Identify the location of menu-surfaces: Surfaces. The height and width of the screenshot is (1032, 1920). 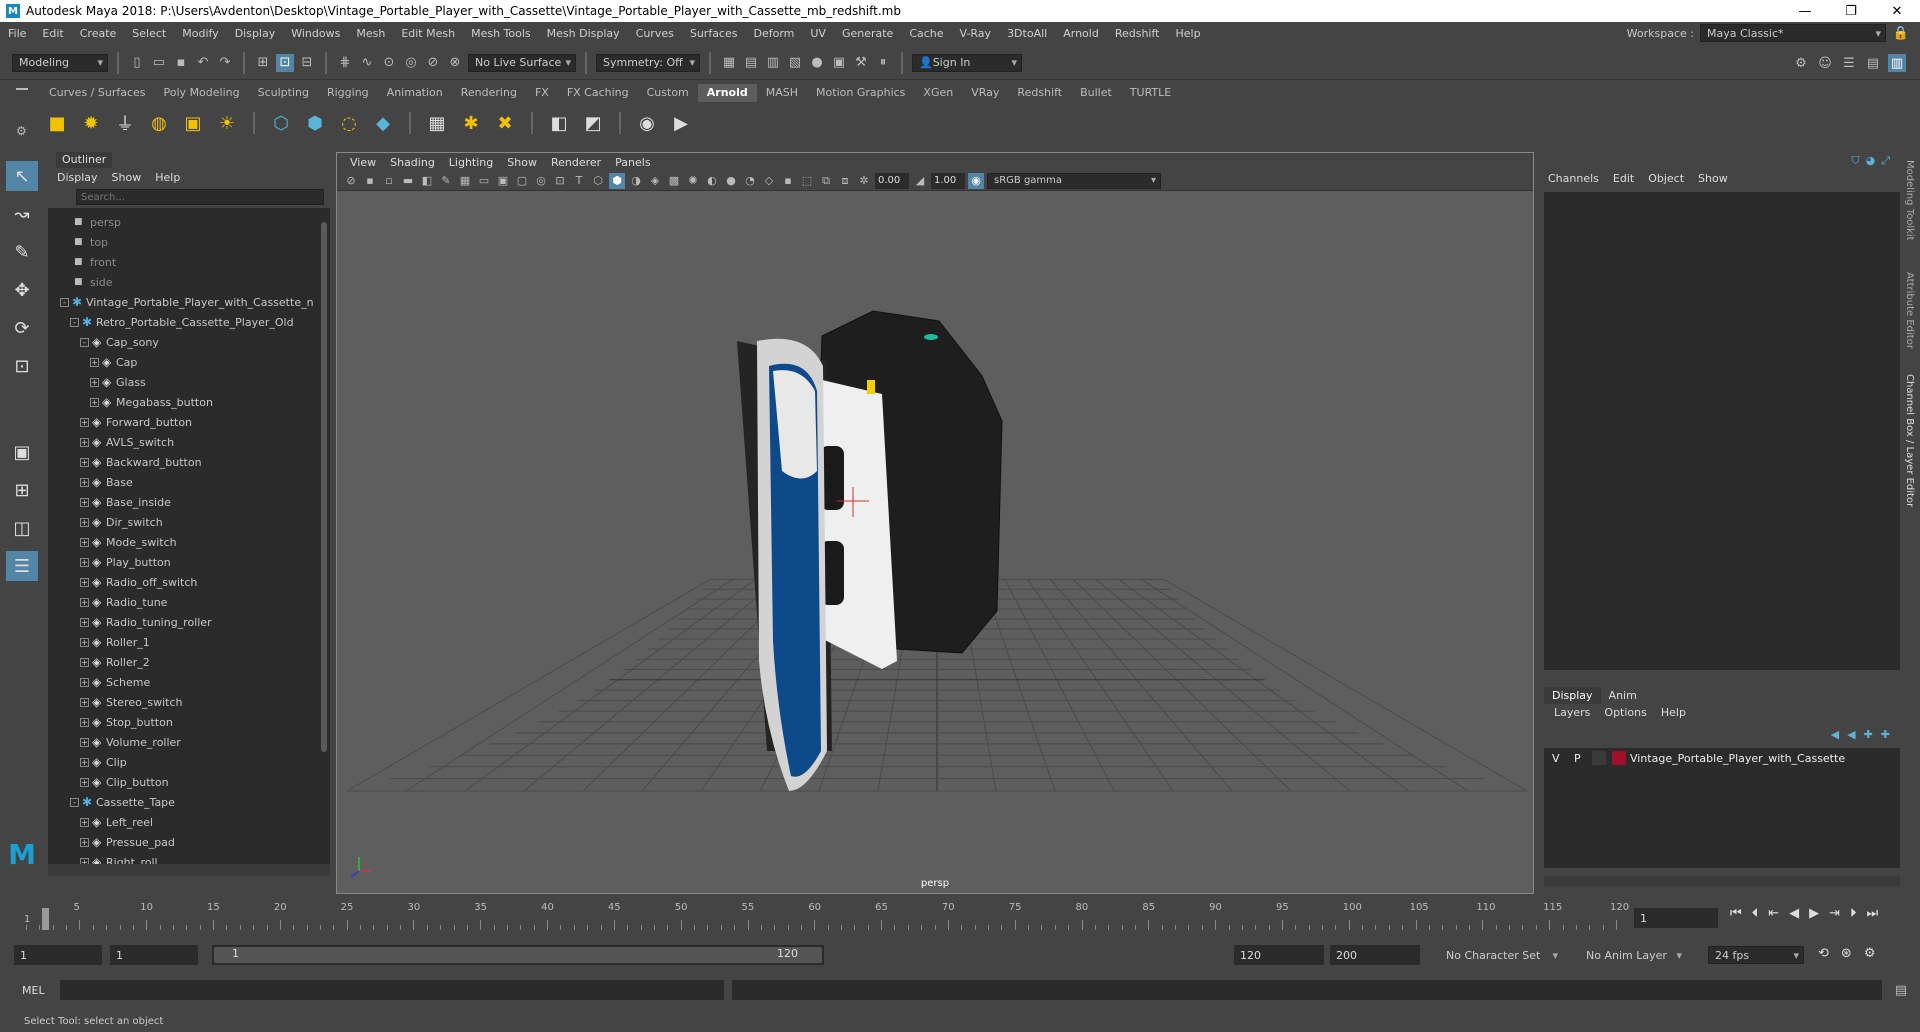
(714, 33).